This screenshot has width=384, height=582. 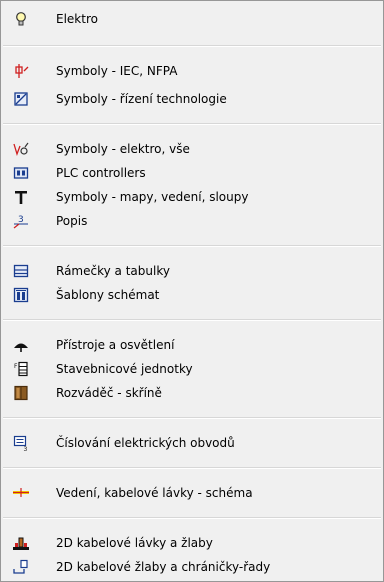 I want to click on menu-item-label: Symboly - řízení technologie, so click(x=141, y=99).